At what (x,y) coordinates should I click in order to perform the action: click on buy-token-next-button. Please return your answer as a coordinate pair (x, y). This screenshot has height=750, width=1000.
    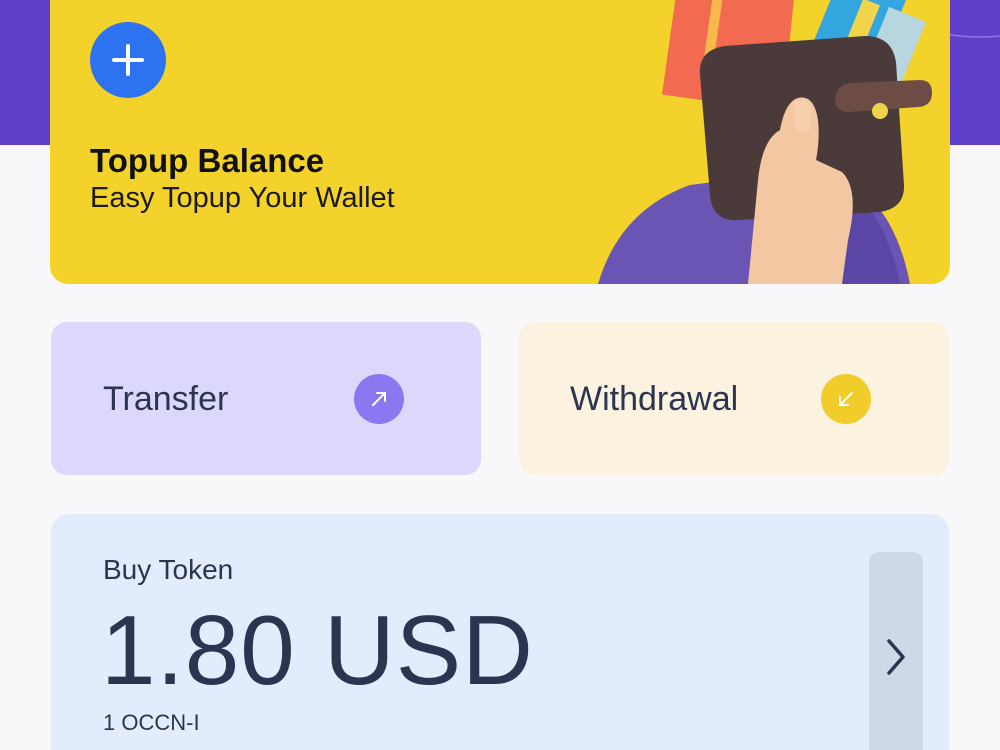
    Looking at the image, I should click on (896, 651).